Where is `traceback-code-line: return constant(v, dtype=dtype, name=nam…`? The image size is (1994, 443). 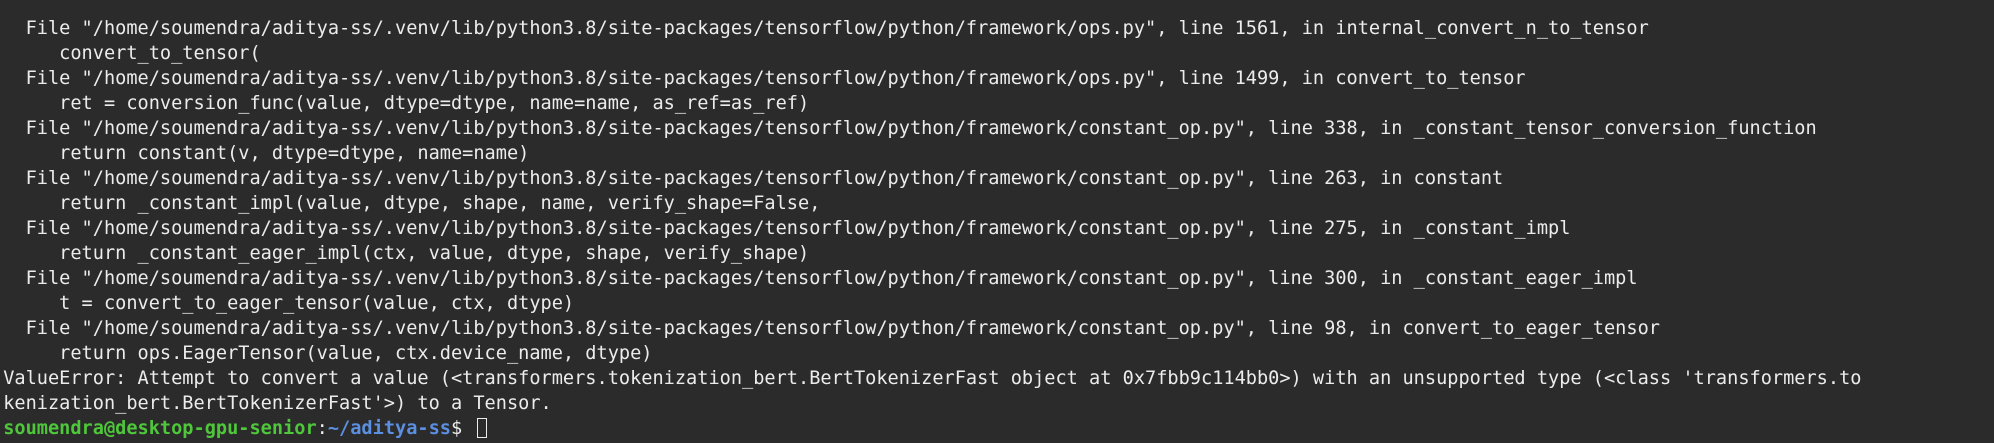 traceback-code-line: return constant(v, dtype=dtype, name=nam… is located at coordinates (265, 153).